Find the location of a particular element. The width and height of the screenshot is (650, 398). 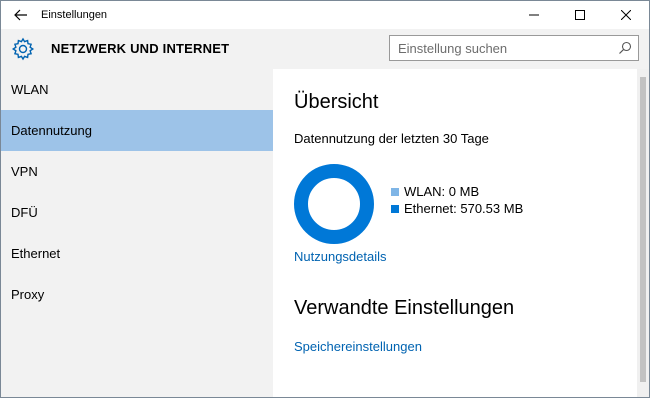

data-usage-donut-chart is located at coordinates (334, 204).